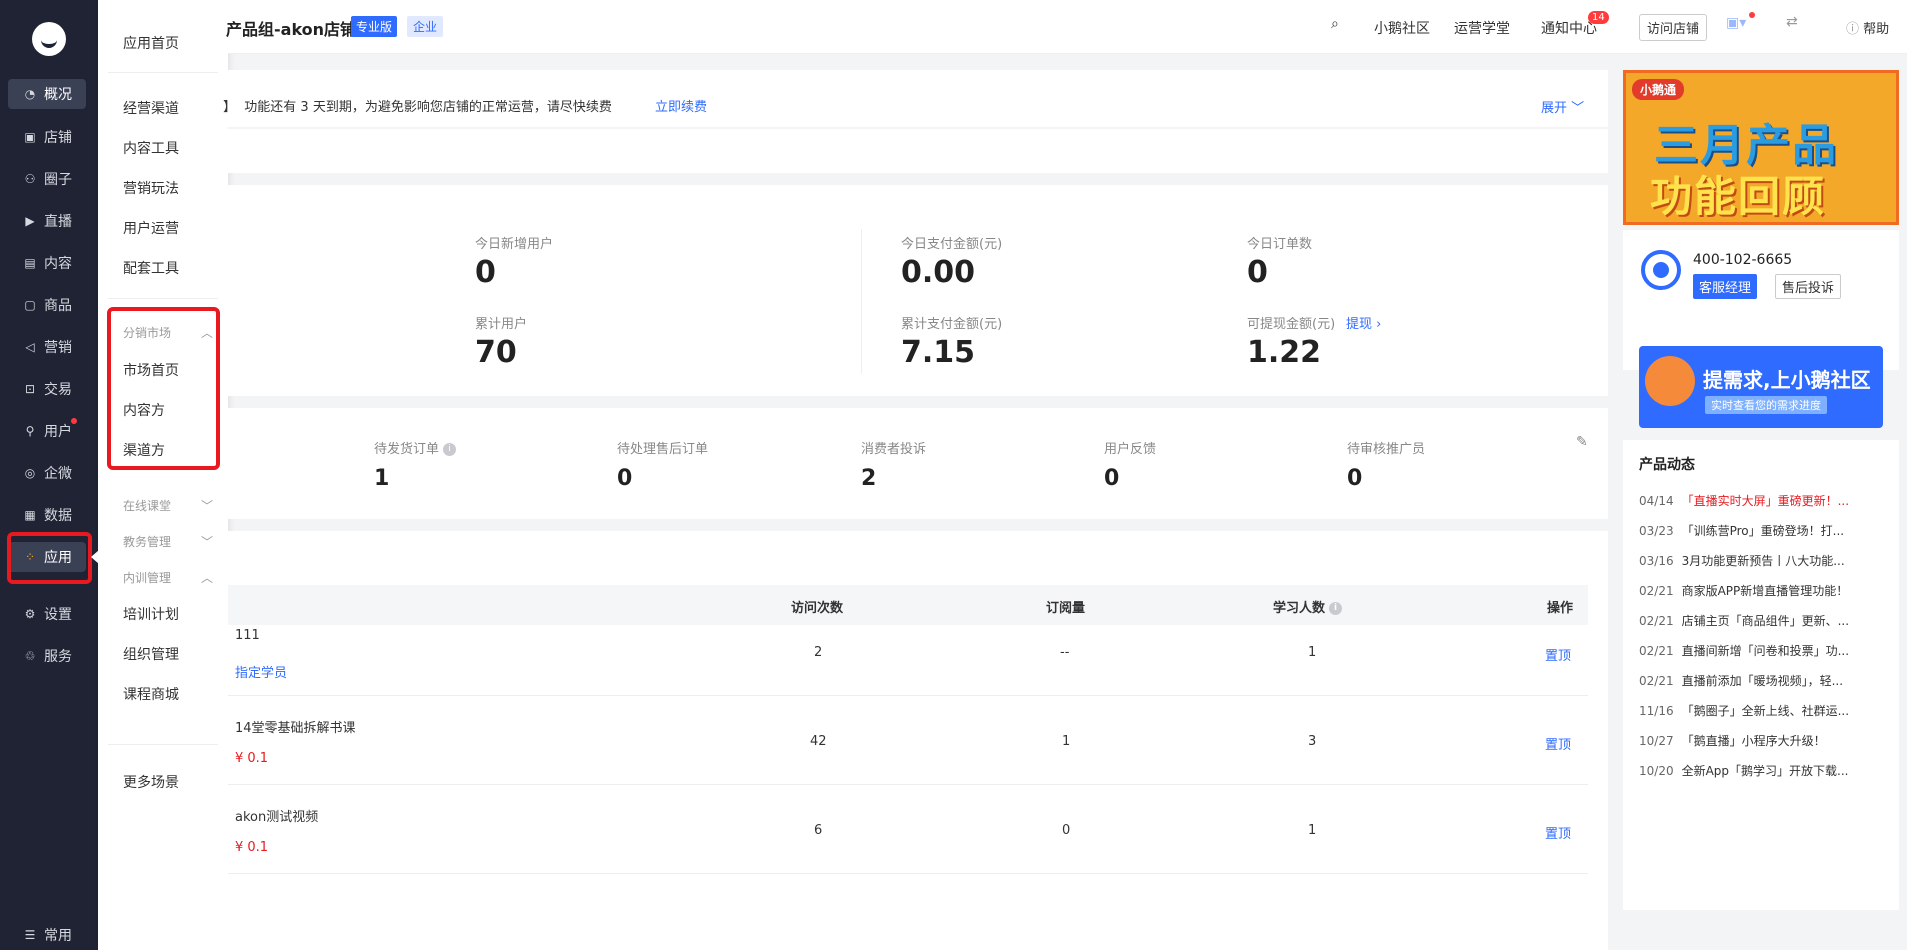 Image resolution: width=1907 pixels, height=950 pixels. What do you see at coordinates (1291, 324) in the screenshot?
I see `stat-label: 可提现金额(元)` at bounding box center [1291, 324].